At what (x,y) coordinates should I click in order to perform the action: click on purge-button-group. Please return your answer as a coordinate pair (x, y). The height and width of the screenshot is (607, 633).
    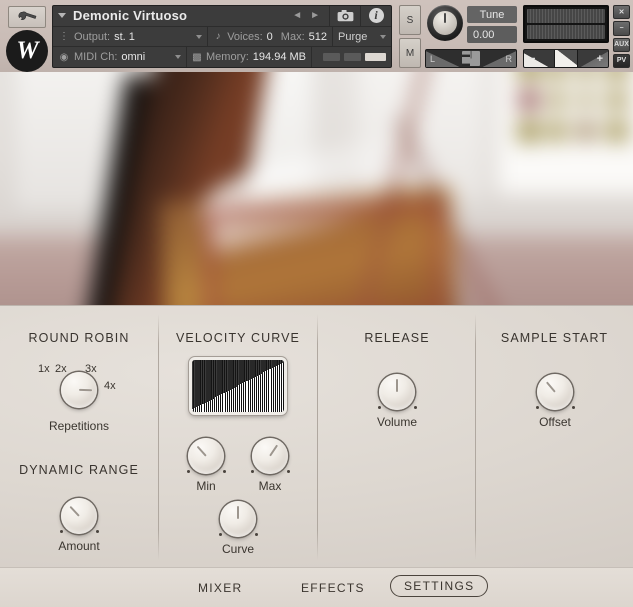
    Looking at the image, I should click on (351, 57).